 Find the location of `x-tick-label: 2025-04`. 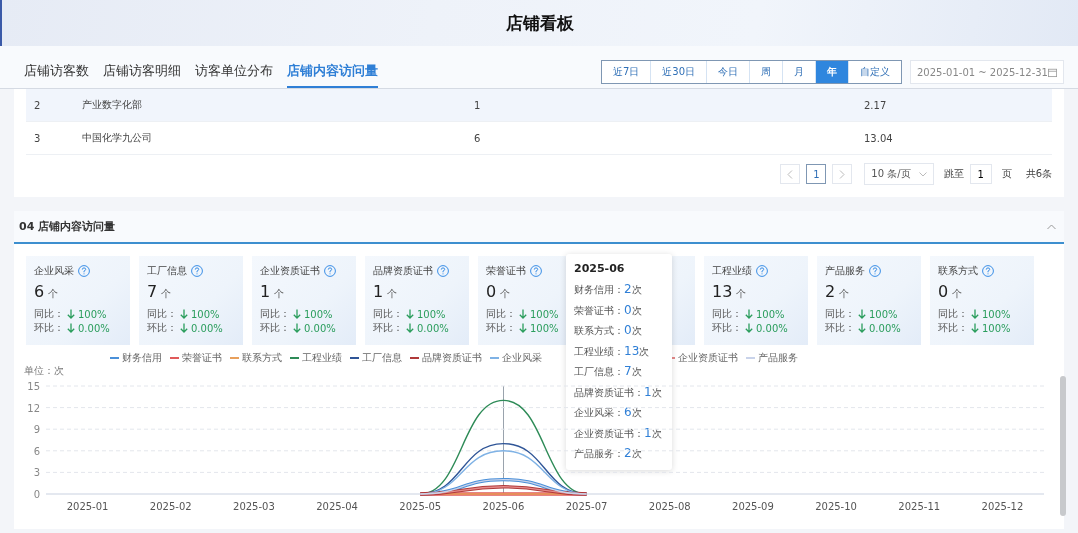

x-tick-label: 2025-04 is located at coordinates (337, 506).